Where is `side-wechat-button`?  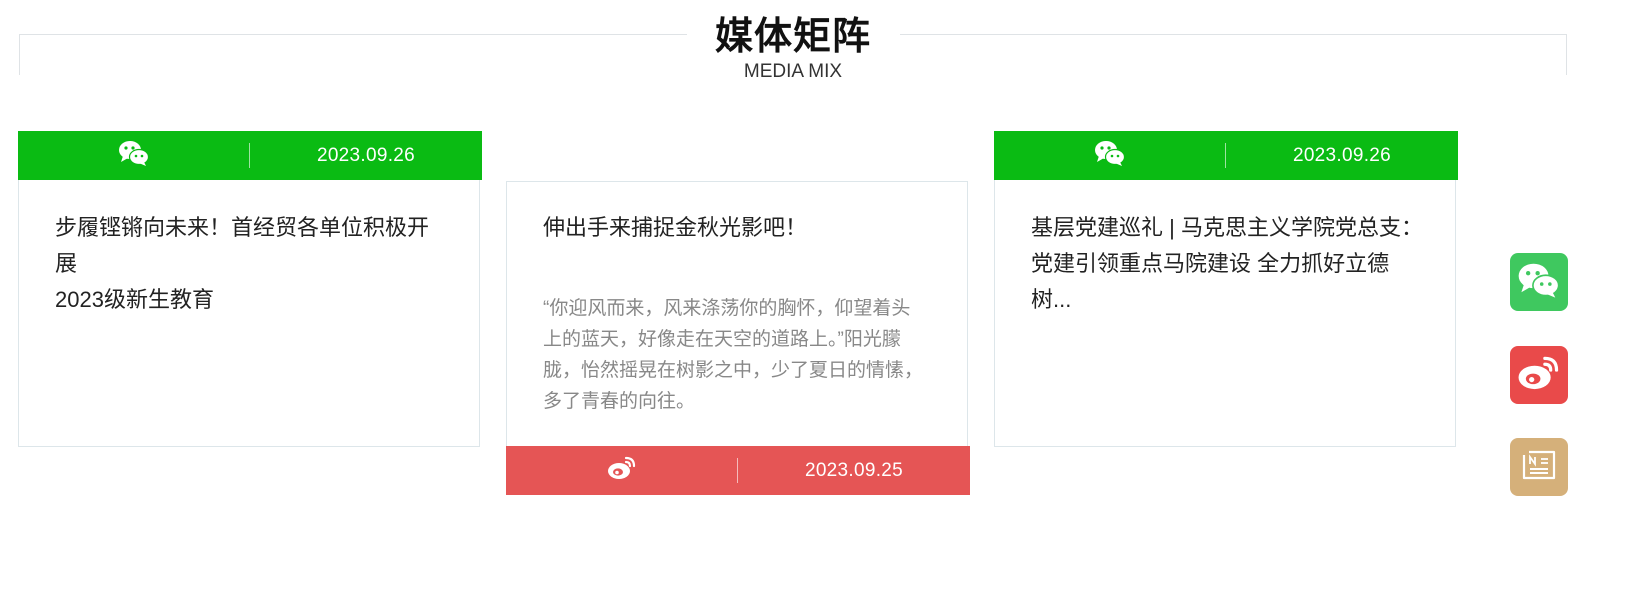 side-wechat-button is located at coordinates (1539, 282).